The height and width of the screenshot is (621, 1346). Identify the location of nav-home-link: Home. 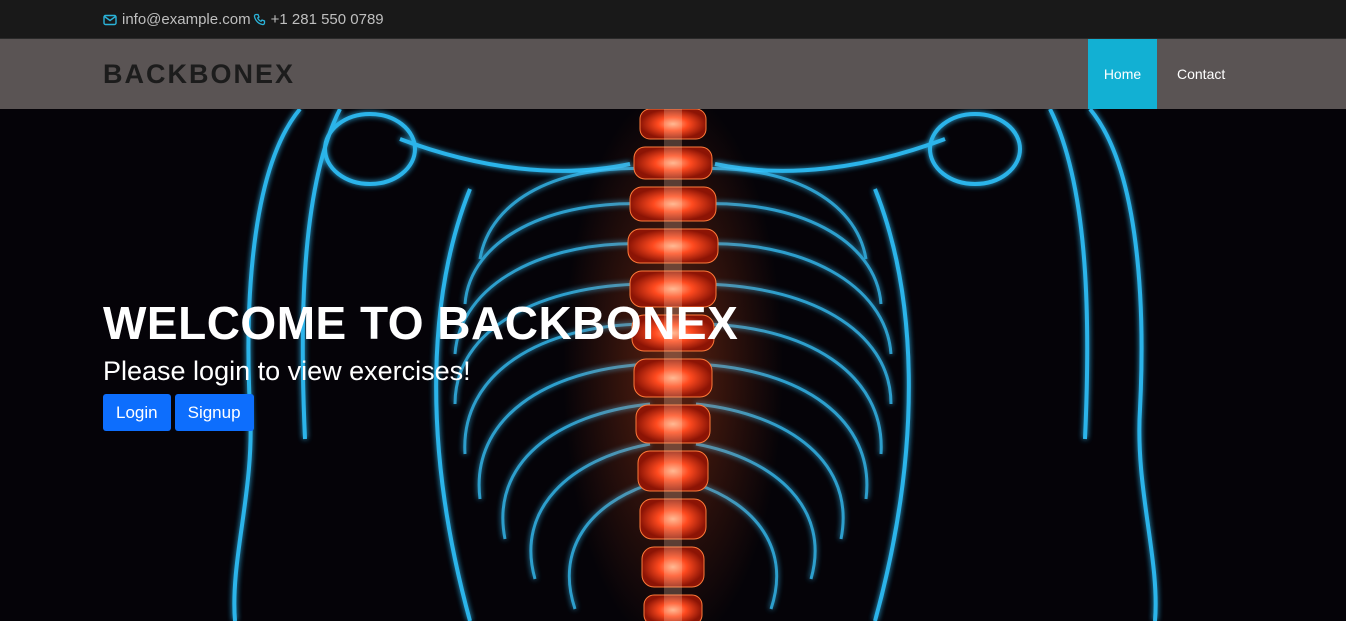
(1122, 74).